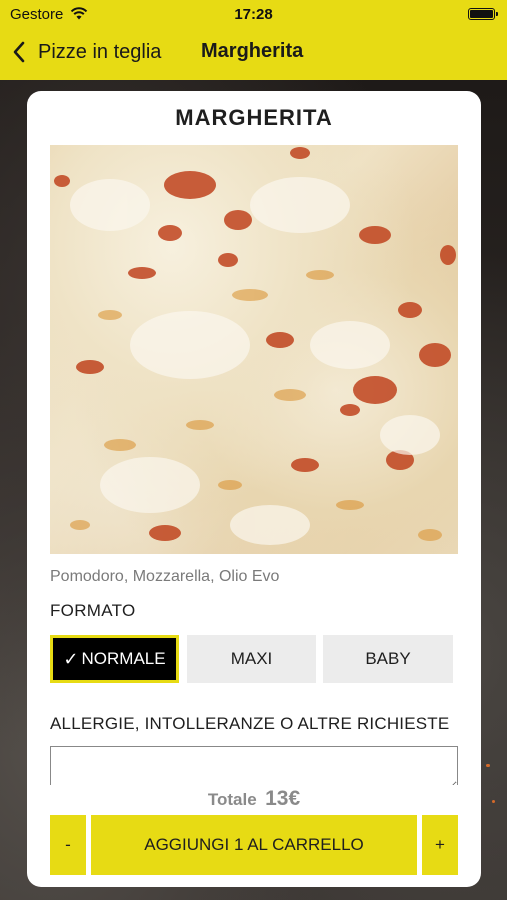 The image size is (507, 900). What do you see at coordinates (123, 658) in the screenshot?
I see `format-option-label: NORMALE` at bounding box center [123, 658].